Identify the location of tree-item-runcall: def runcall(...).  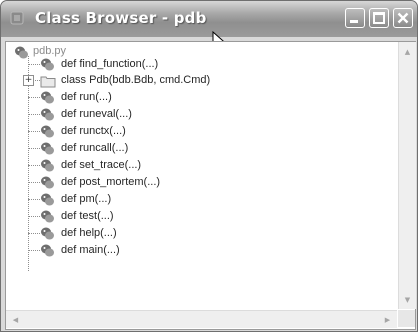
(136, 149).